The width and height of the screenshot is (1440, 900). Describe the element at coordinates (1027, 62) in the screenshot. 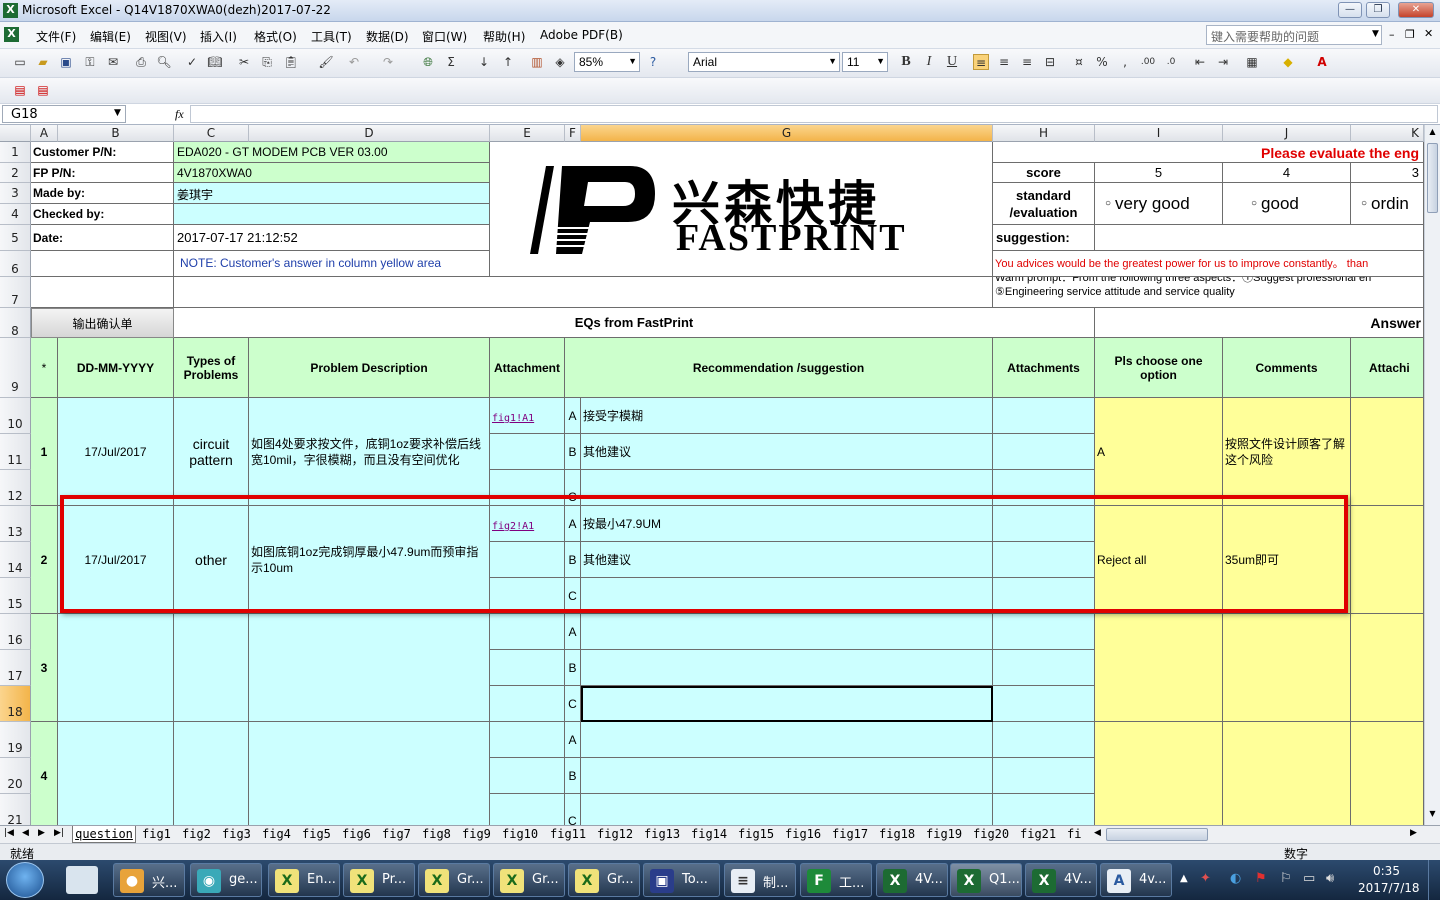

I see `align-right-icon: ≡` at that location.